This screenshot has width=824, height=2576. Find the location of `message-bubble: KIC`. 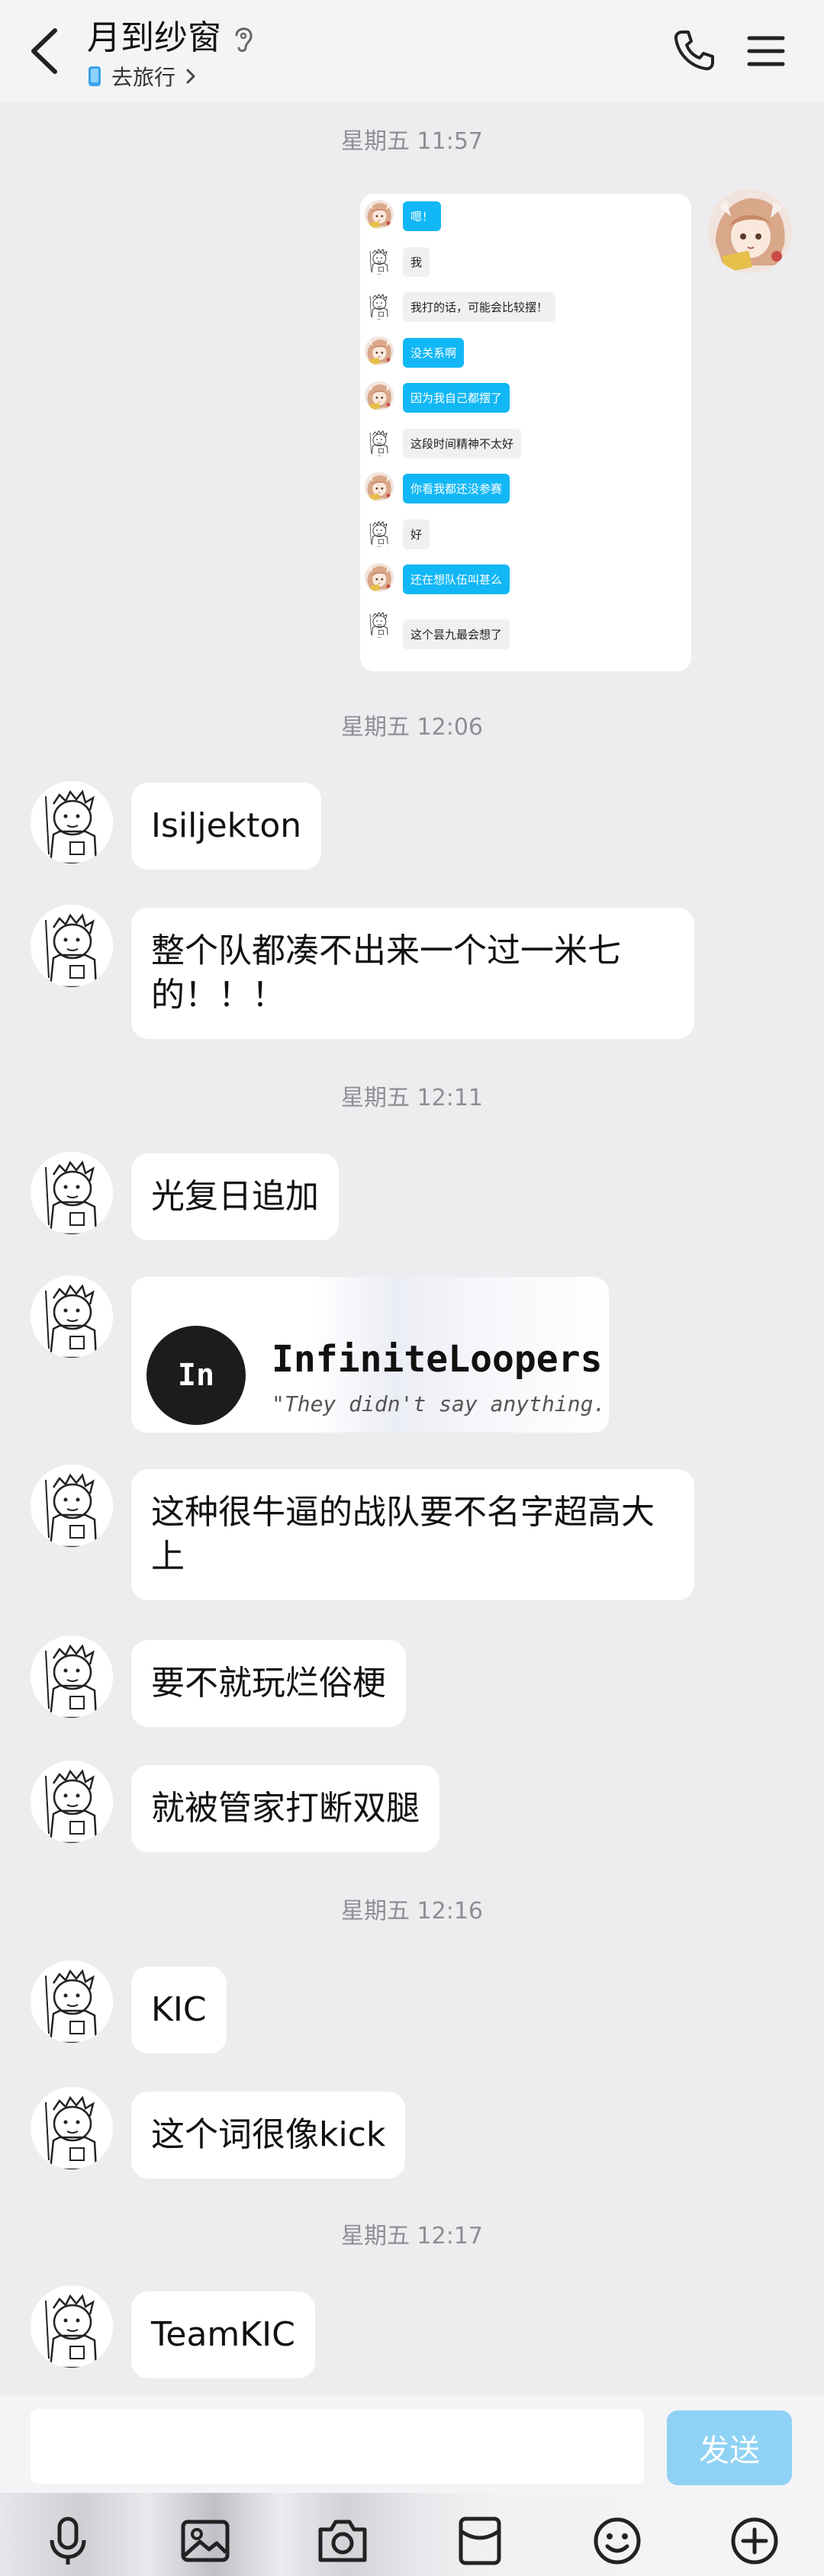

message-bubble: KIC is located at coordinates (179, 2010).